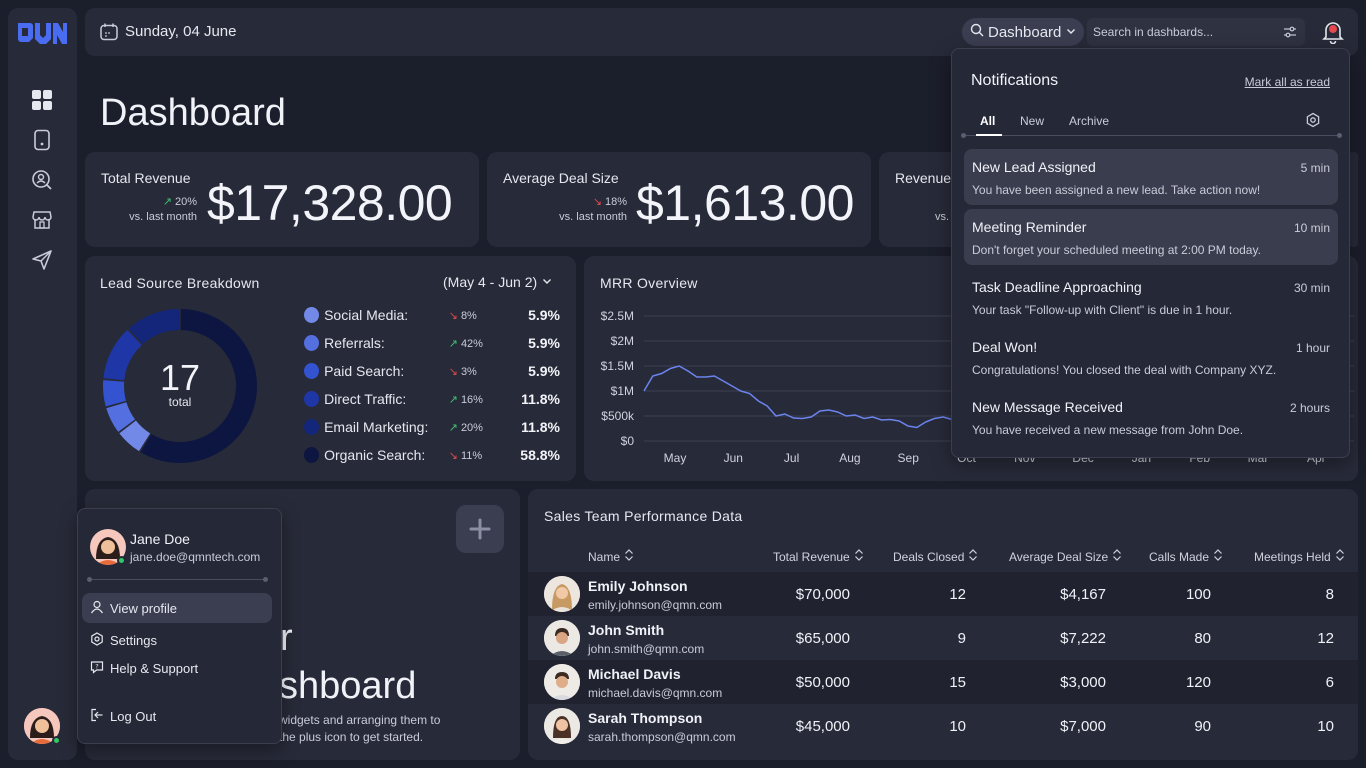 This screenshot has height=768, width=1366. Describe the element at coordinates (822, 726) in the screenshot. I see `total-revenue-cell: $45,000` at that location.